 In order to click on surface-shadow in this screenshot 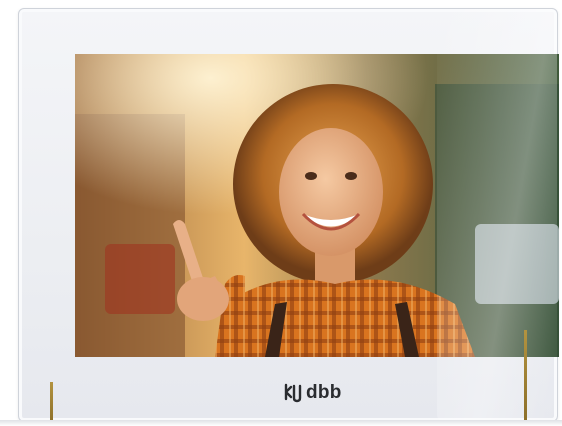, I will do `click(281, 423)`.